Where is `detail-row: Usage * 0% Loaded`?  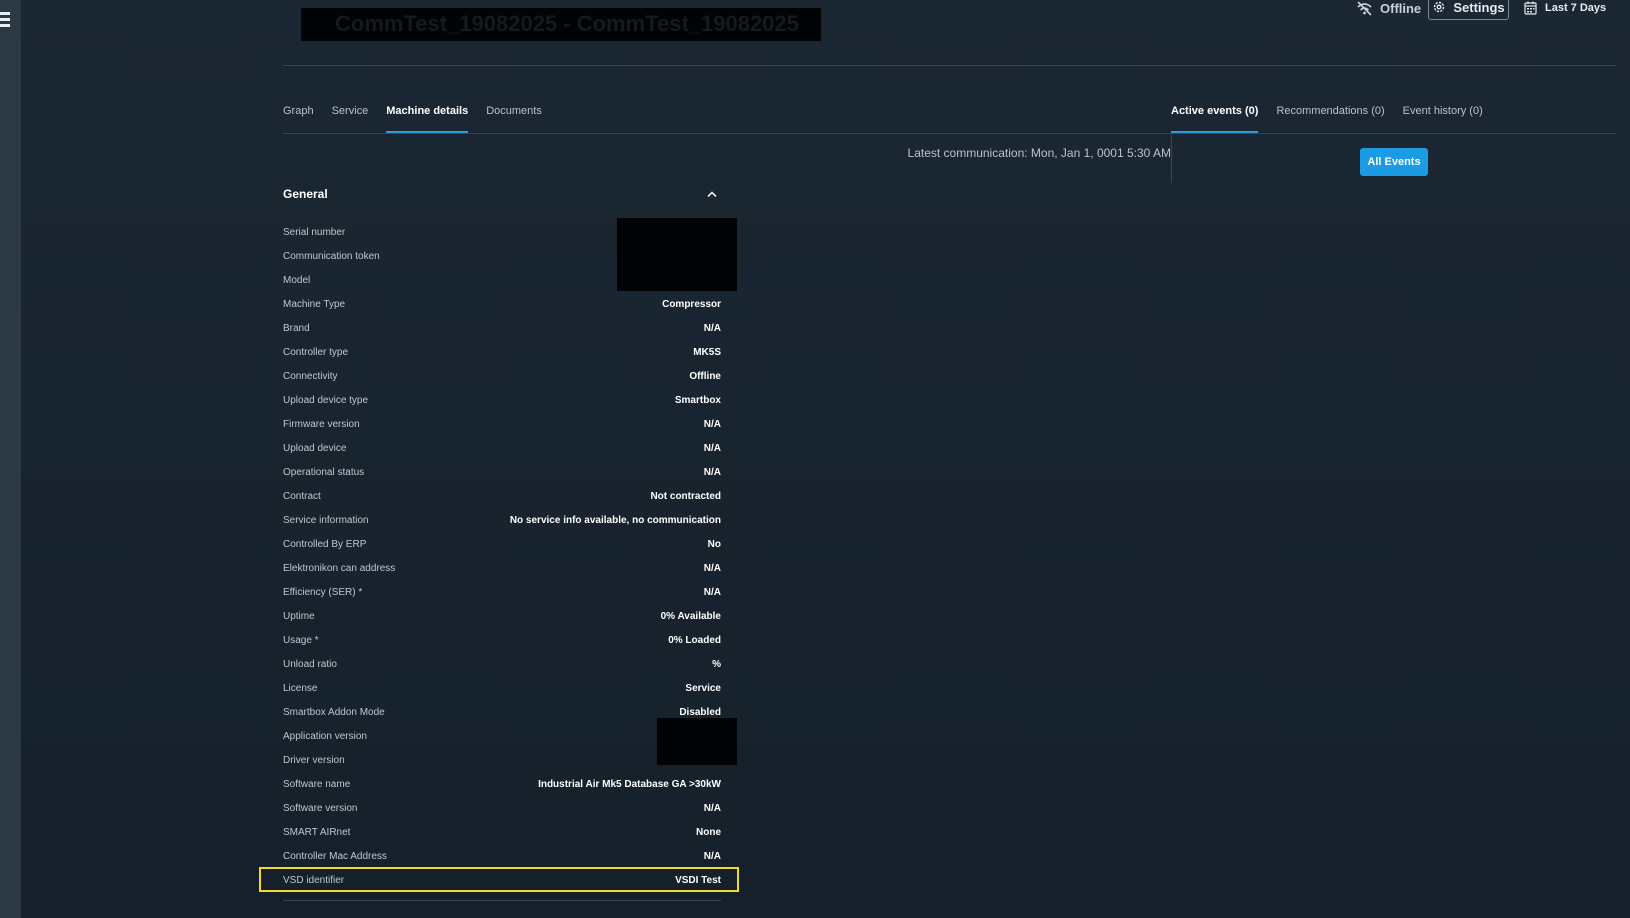
detail-row: Usage * 0% Loaded is located at coordinates (502, 640).